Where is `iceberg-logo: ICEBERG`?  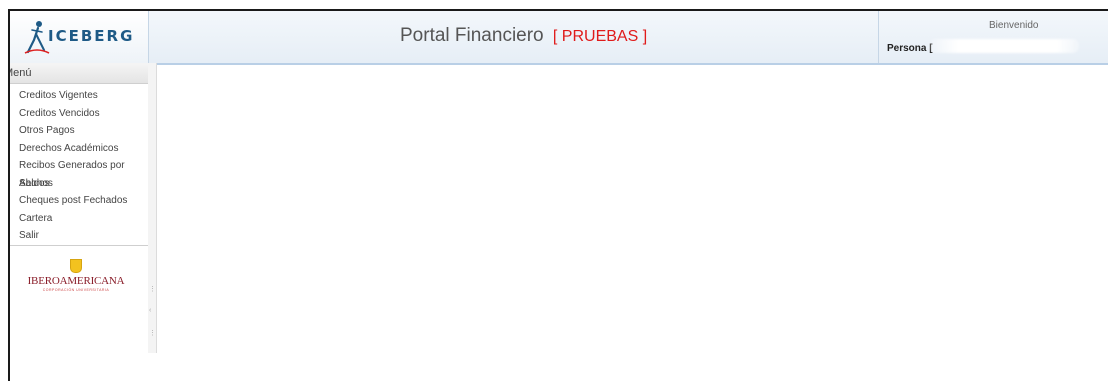
iceberg-logo: ICEBERG is located at coordinates (79, 37).